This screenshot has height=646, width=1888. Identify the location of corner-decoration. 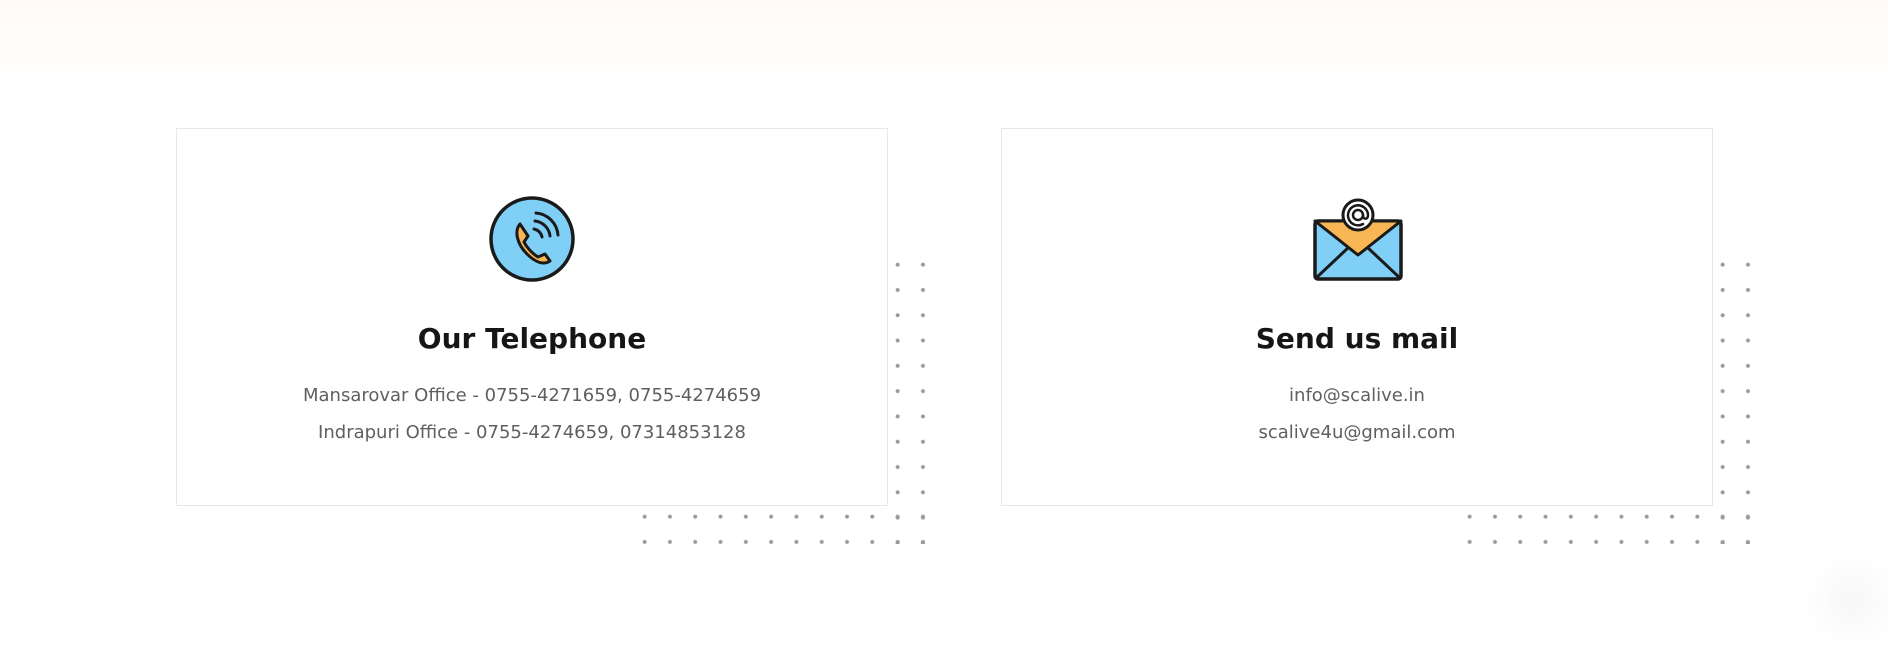
(1843, 601).